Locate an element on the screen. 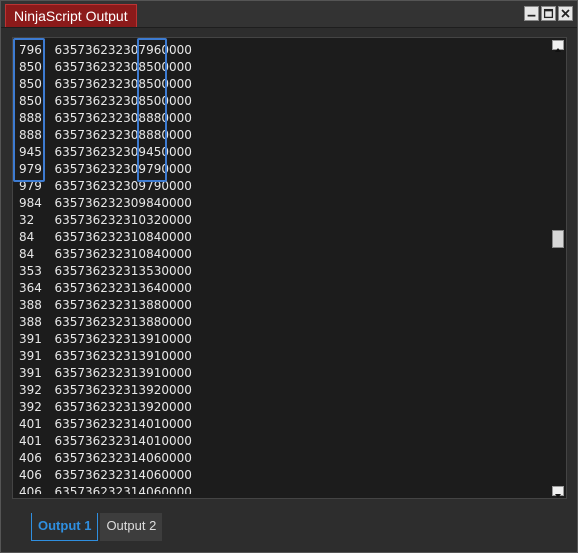 This screenshot has height=553, width=578. output-line: 796 635736232307960000 is located at coordinates (284, 50).